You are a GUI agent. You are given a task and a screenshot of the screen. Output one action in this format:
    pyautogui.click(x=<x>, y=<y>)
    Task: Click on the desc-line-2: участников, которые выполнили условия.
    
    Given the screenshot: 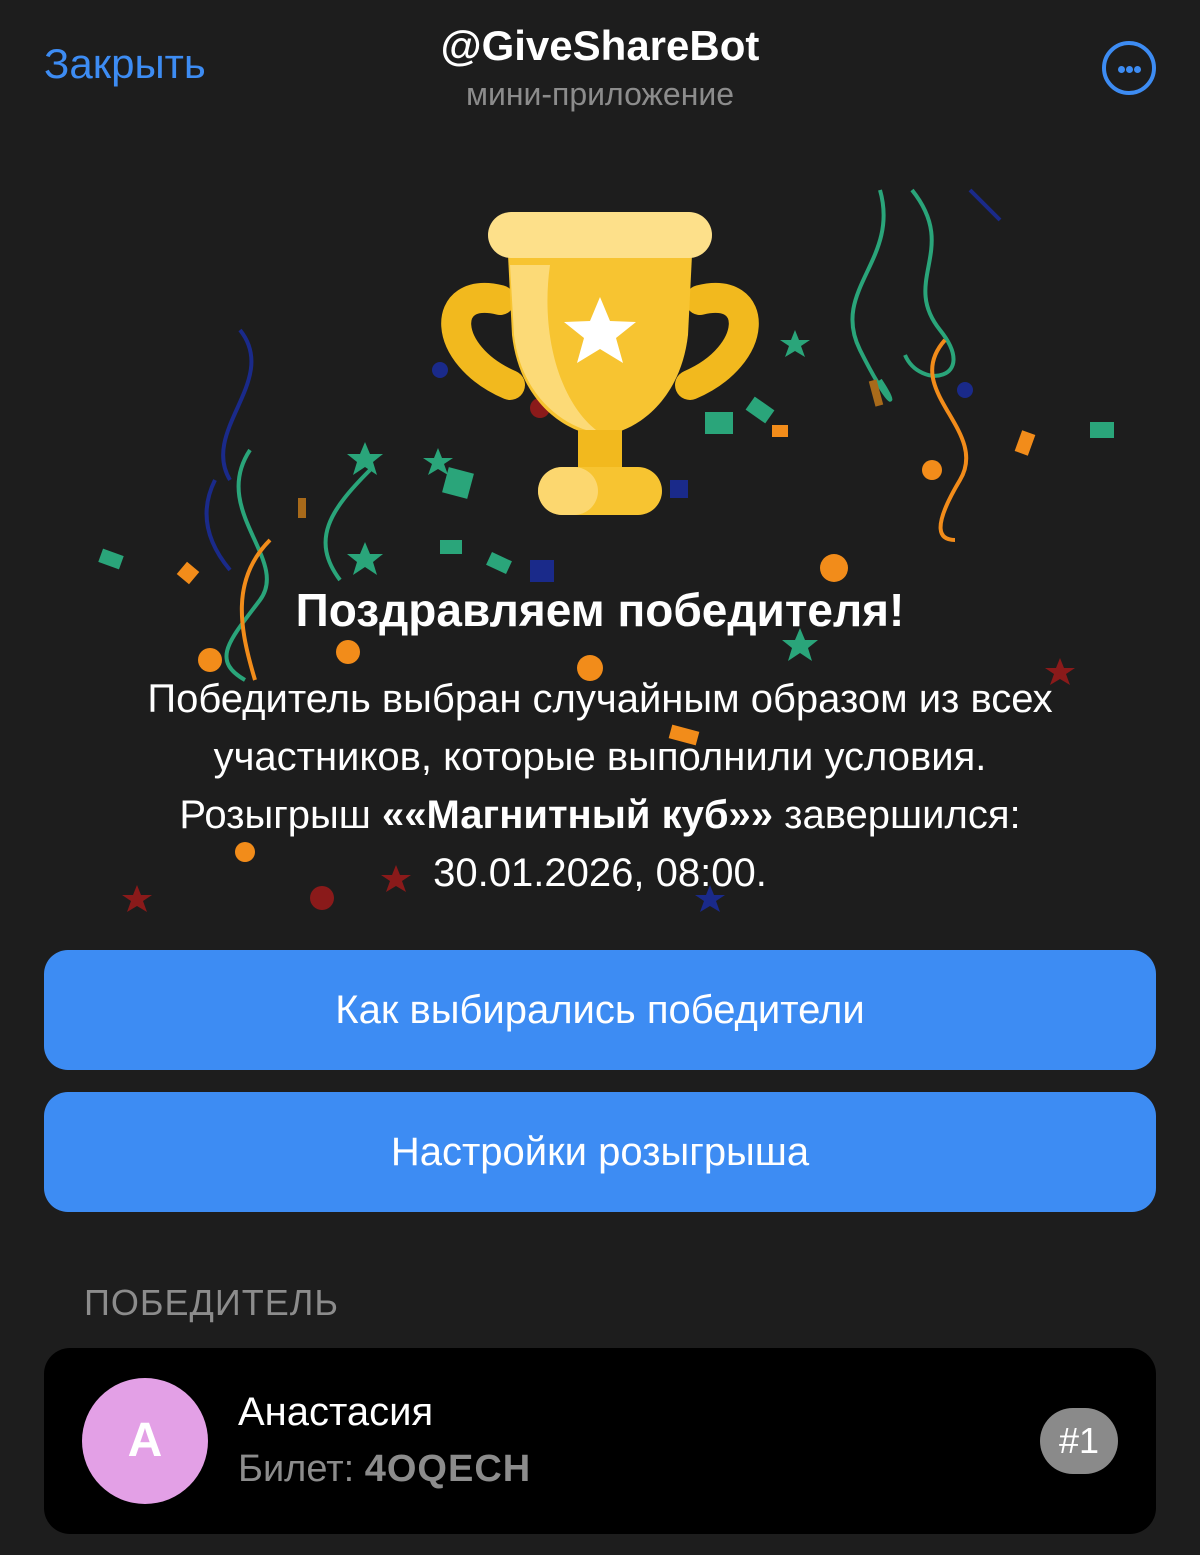 What is the action you would take?
    pyautogui.click(x=600, y=757)
    